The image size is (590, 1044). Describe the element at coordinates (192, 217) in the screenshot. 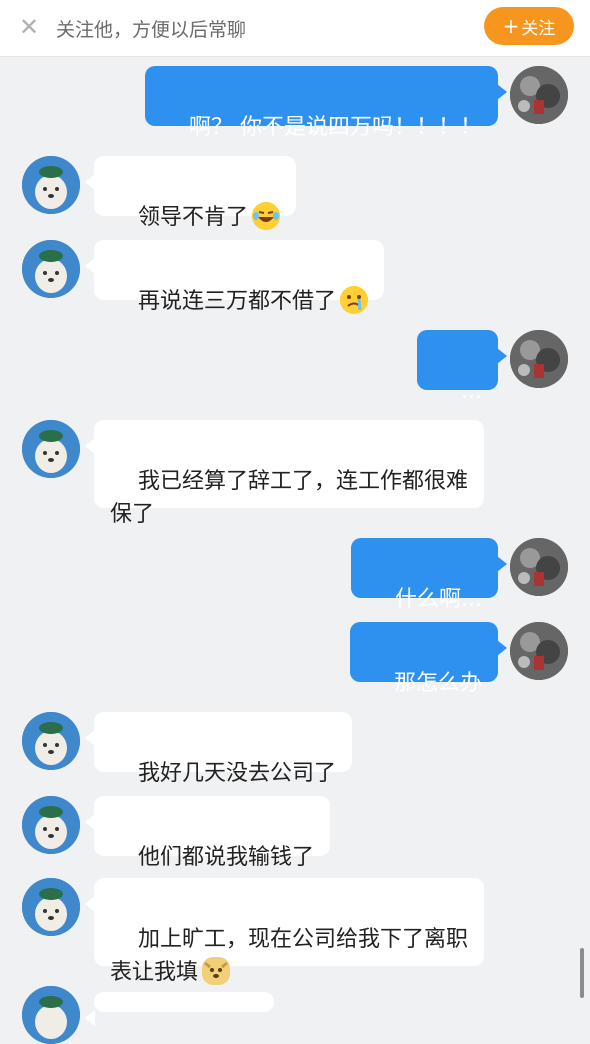

I see `message-text: 领导不肯了` at that location.